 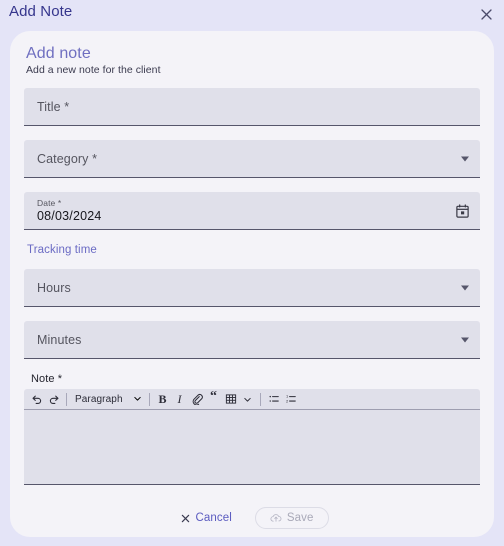 What do you see at coordinates (252, 211) in the screenshot?
I see `date-field: Date * 08/03/2024` at bounding box center [252, 211].